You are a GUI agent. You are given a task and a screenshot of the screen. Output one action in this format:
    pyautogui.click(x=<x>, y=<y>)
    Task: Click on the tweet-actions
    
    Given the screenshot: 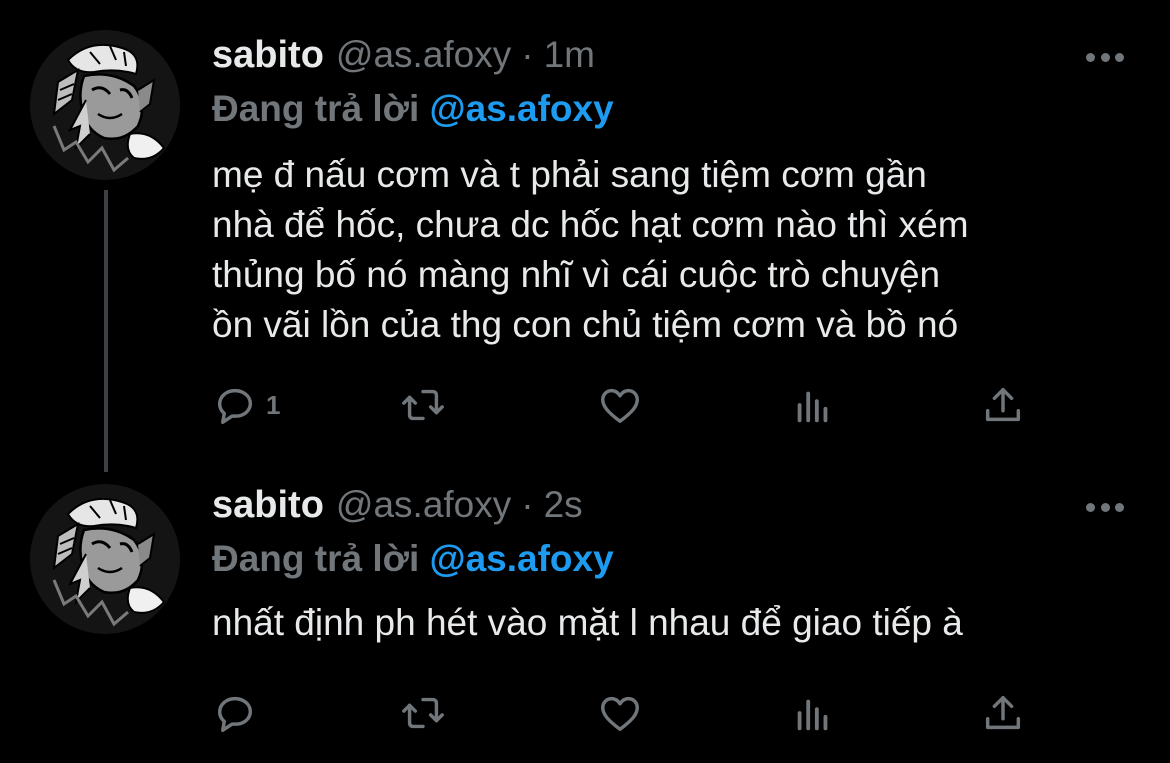 What is the action you would take?
    pyautogui.click(x=627, y=713)
    